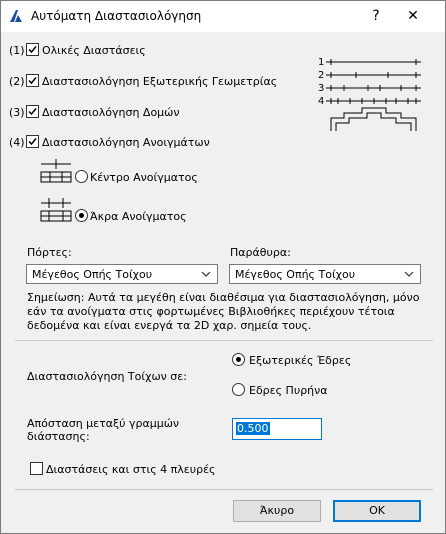 The width and height of the screenshot is (446, 534). What do you see at coordinates (103, 423) in the screenshot?
I see `distance-label-line1: Απόσταση μεταξύ γραμμών` at bounding box center [103, 423].